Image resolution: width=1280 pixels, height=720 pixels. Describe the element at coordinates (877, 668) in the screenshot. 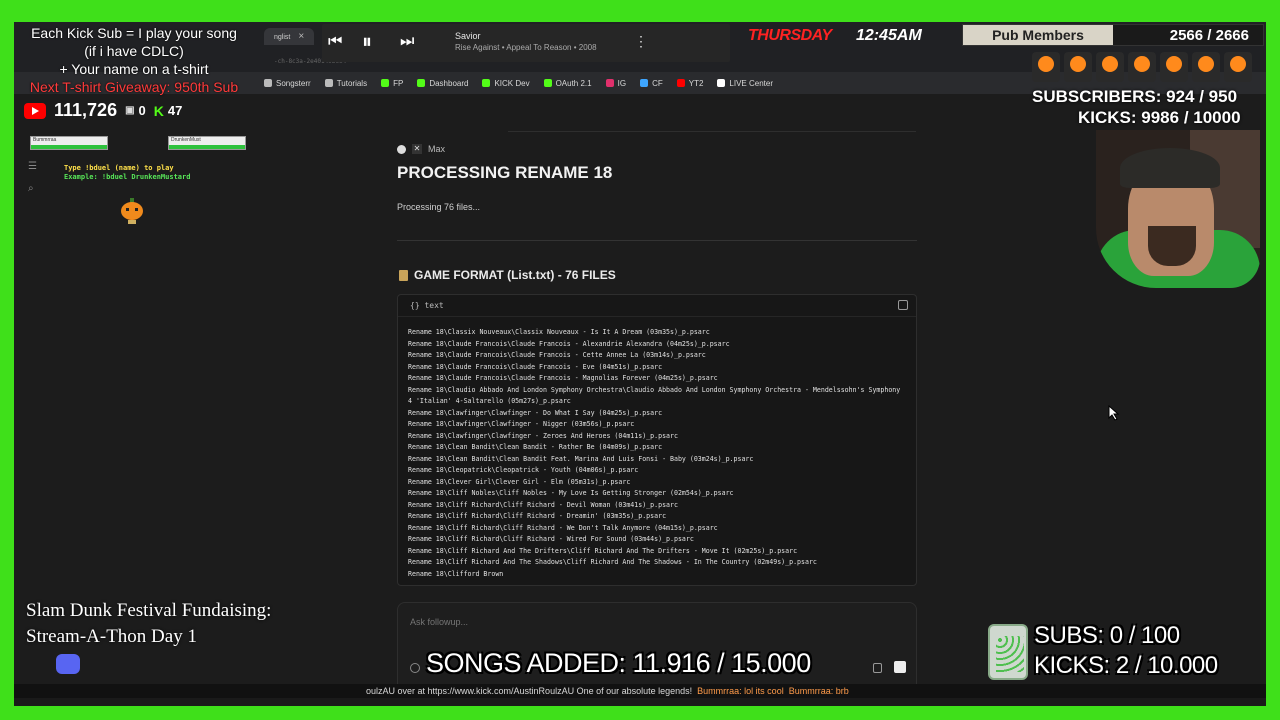

I see `mic-icon` at that location.